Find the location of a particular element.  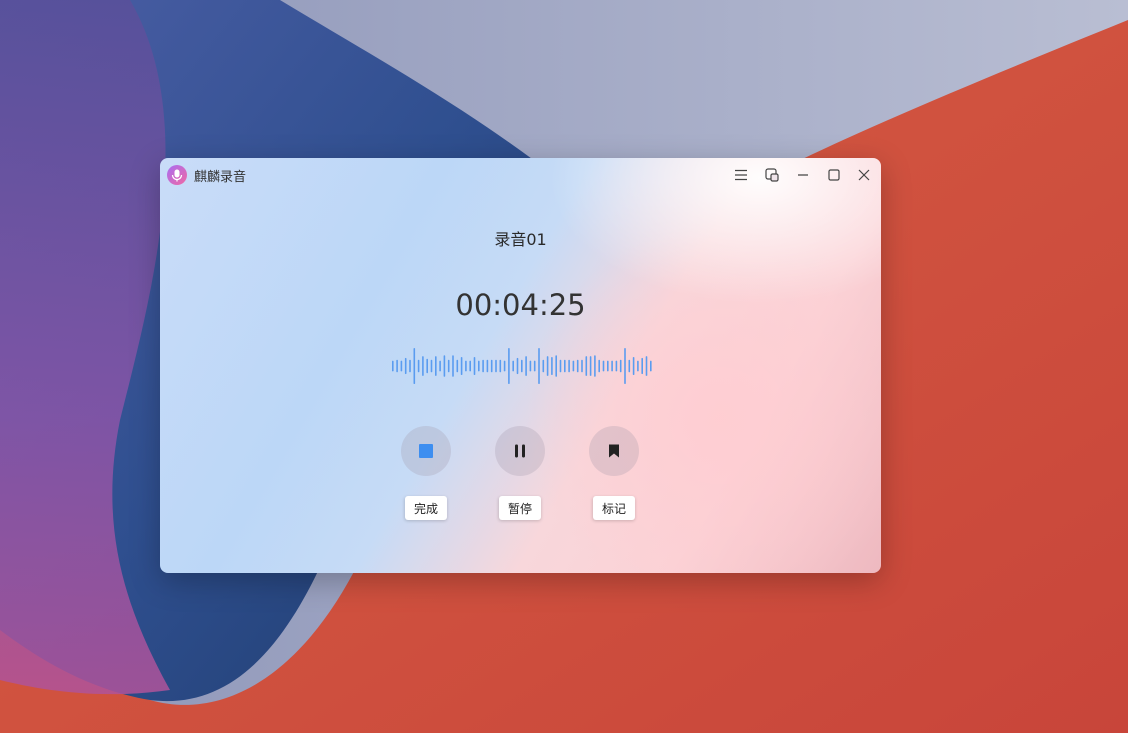

minimize-icon is located at coordinates (803, 175).